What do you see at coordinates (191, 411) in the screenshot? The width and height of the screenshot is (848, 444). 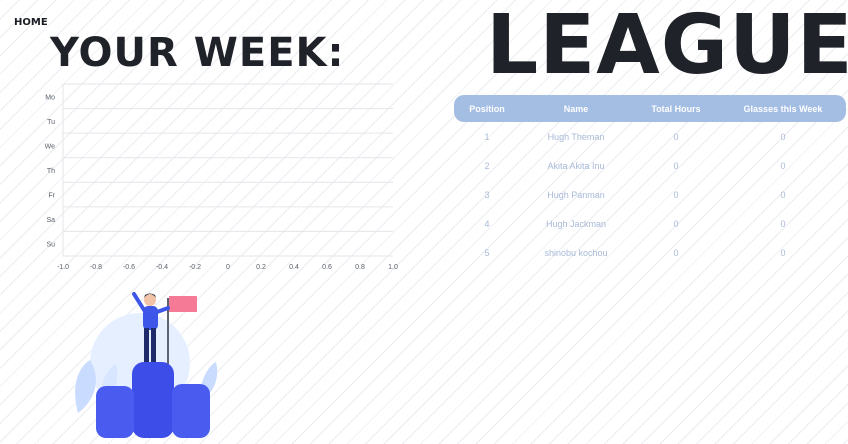 I see `podium-right` at bounding box center [191, 411].